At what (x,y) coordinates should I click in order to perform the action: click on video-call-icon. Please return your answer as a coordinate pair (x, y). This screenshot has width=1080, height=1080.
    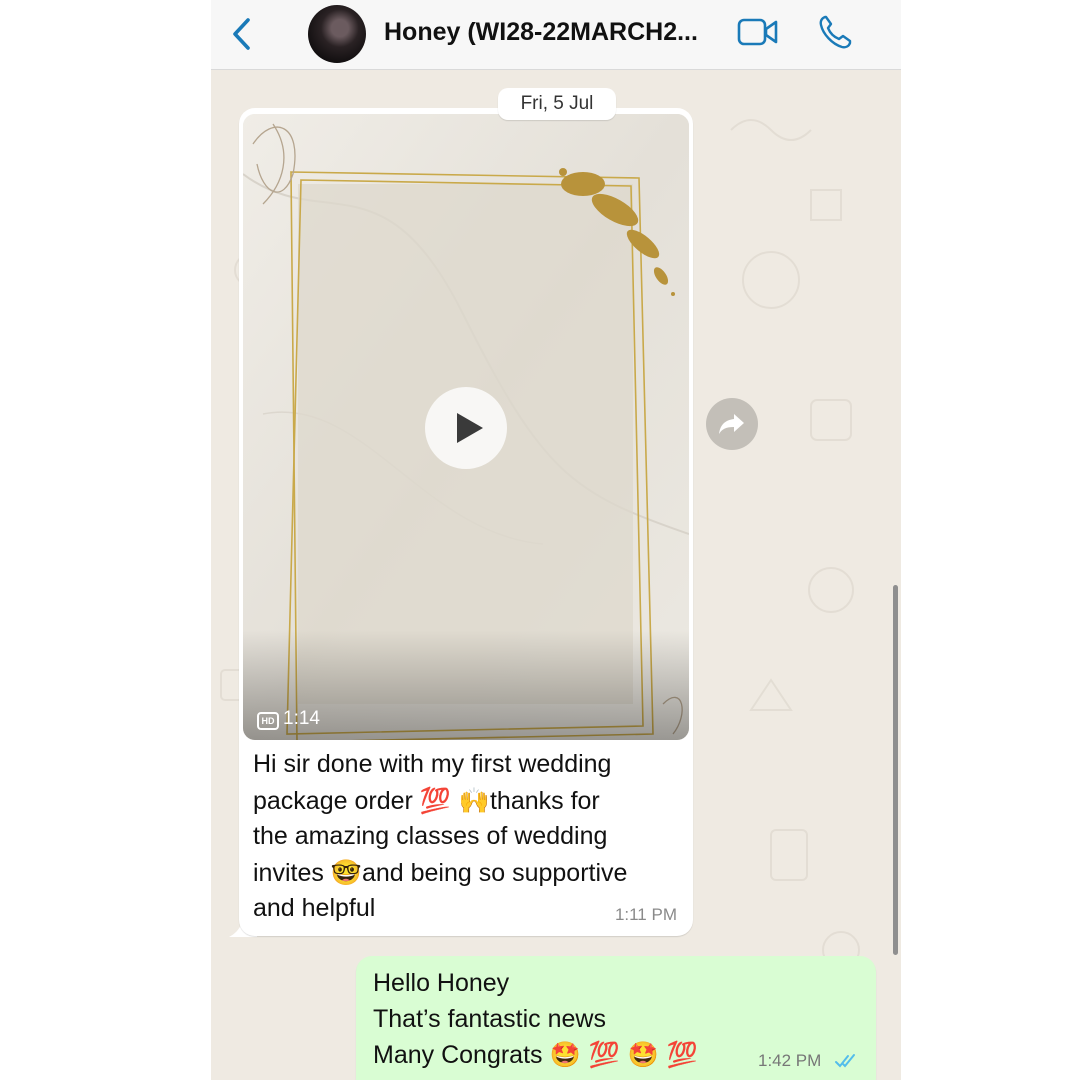
    Looking at the image, I should click on (758, 32).